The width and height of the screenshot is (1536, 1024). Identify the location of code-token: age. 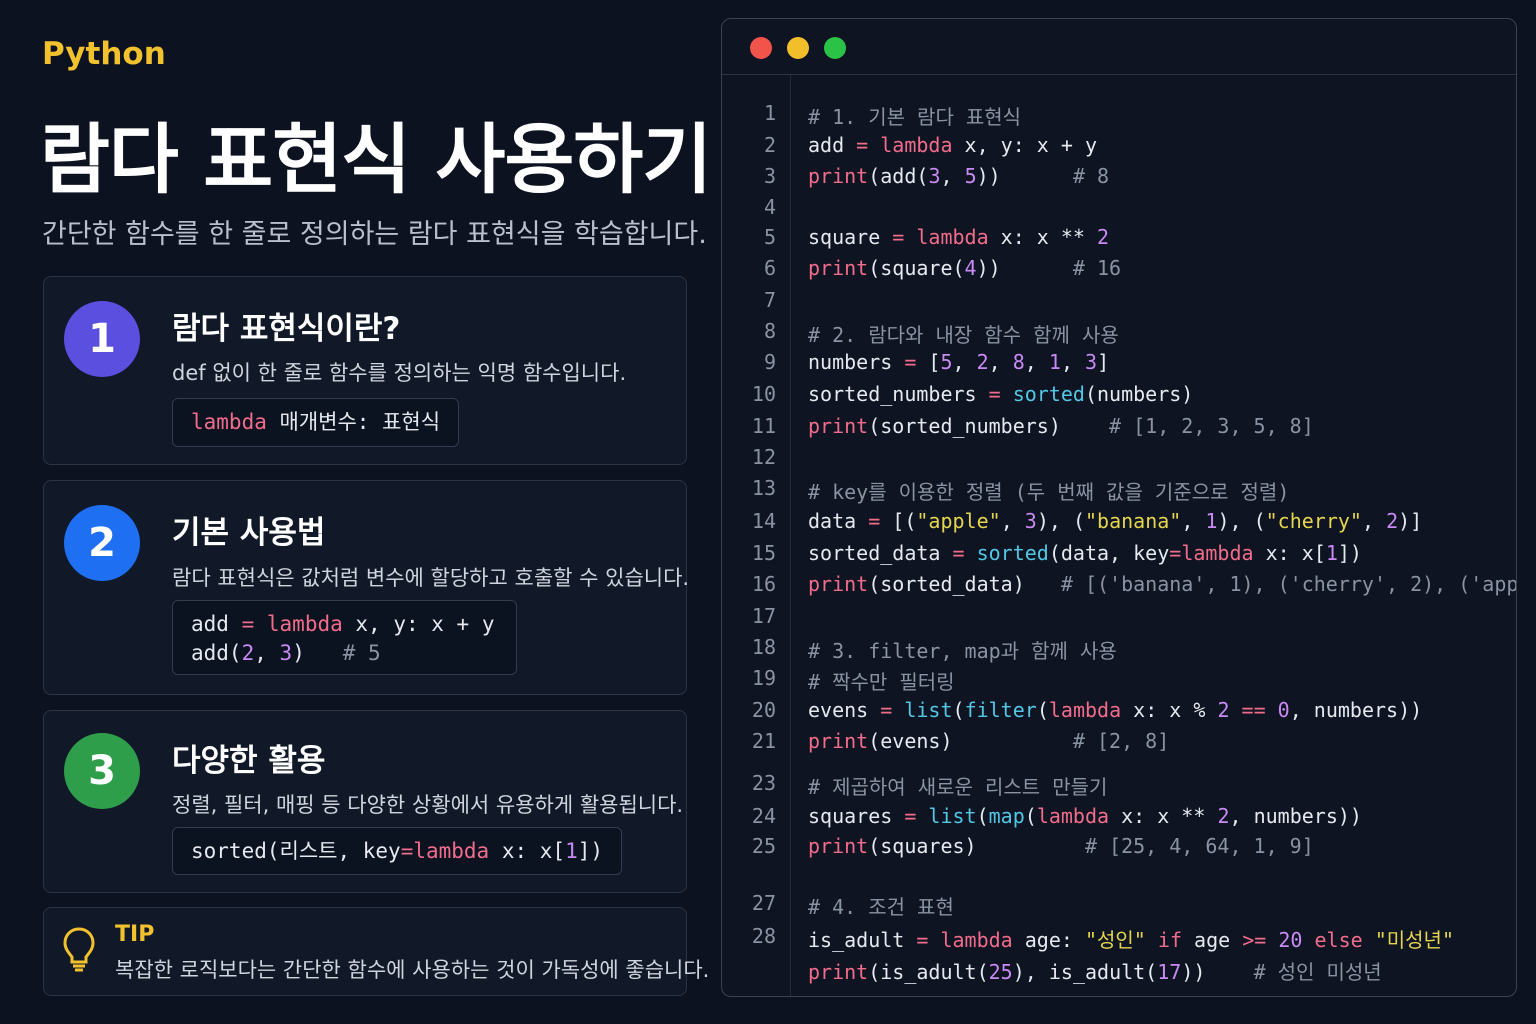
(1212, 940).